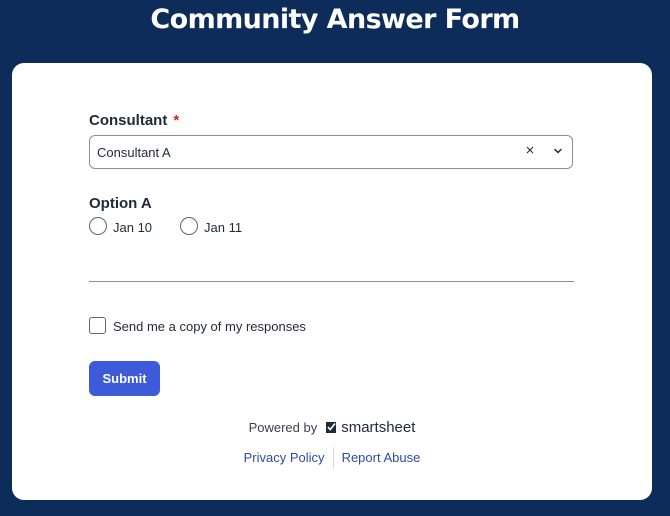 The width and height of the screenshot is (670, 516). Describe the element at coordinates (283, 427) in the screenshot. I see `powered-by-text: Powered by` at that location.